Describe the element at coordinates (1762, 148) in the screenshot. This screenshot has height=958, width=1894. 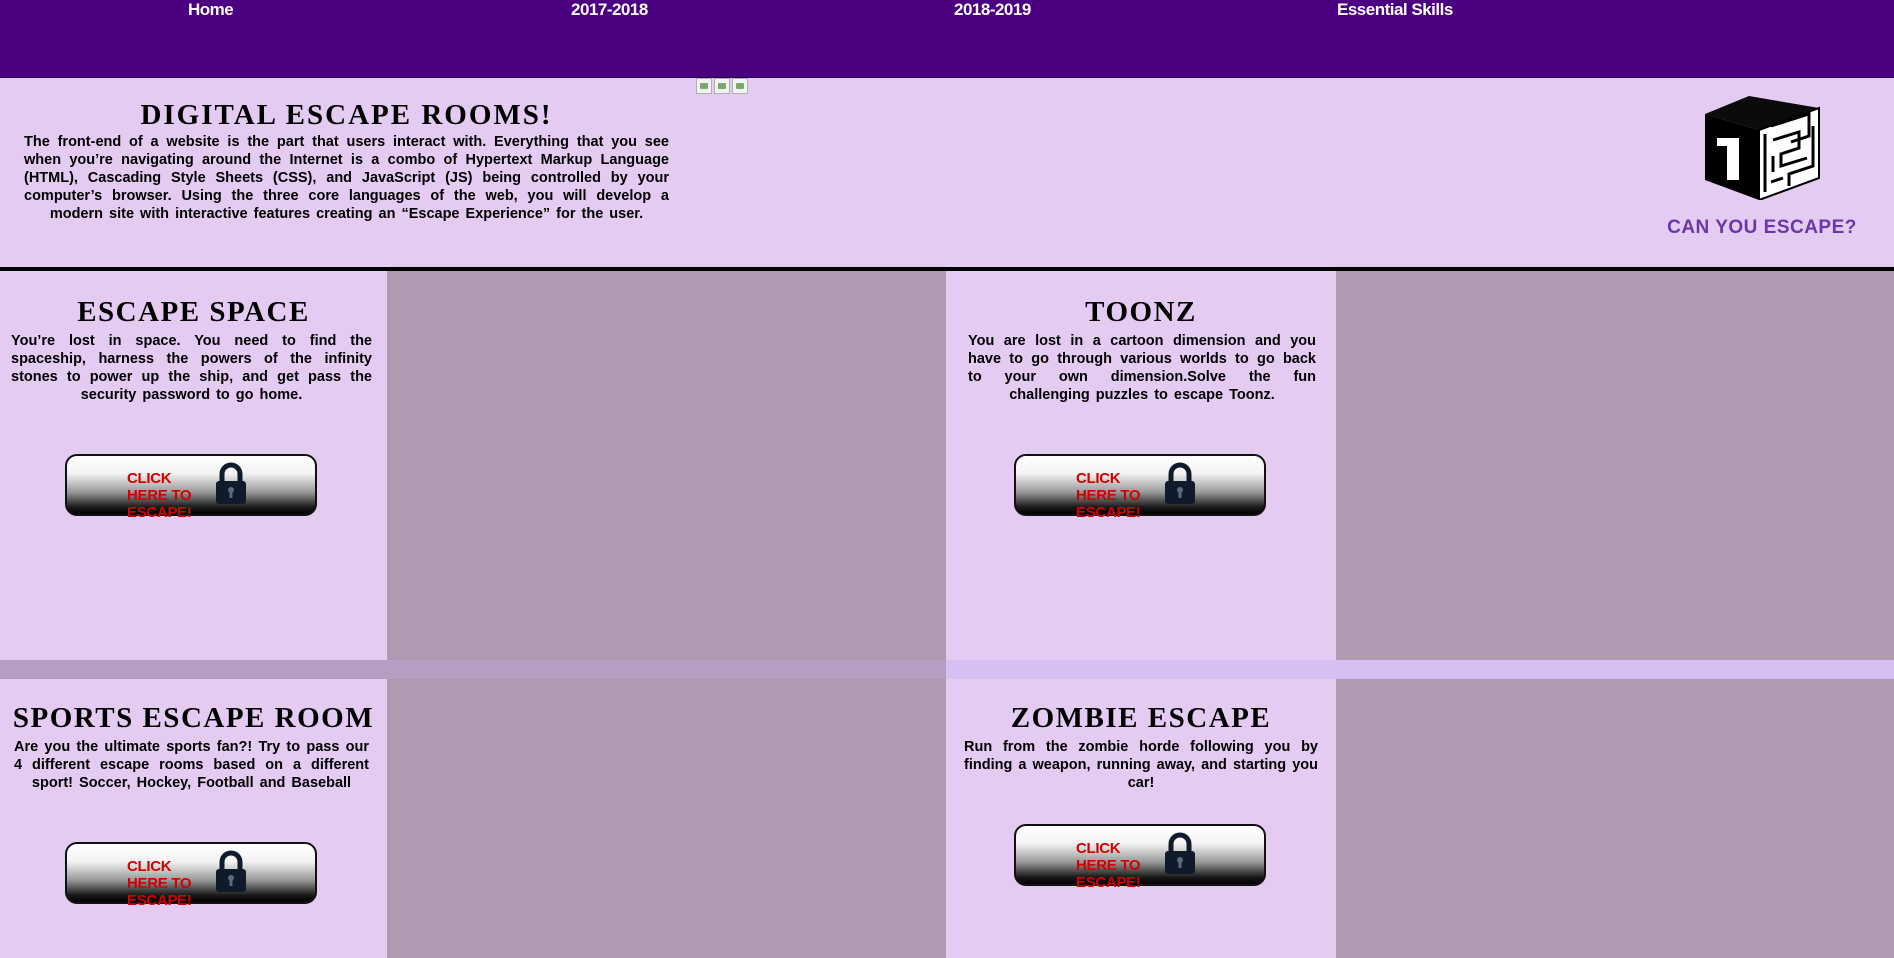
I see `maze-cube-icon` at that location.